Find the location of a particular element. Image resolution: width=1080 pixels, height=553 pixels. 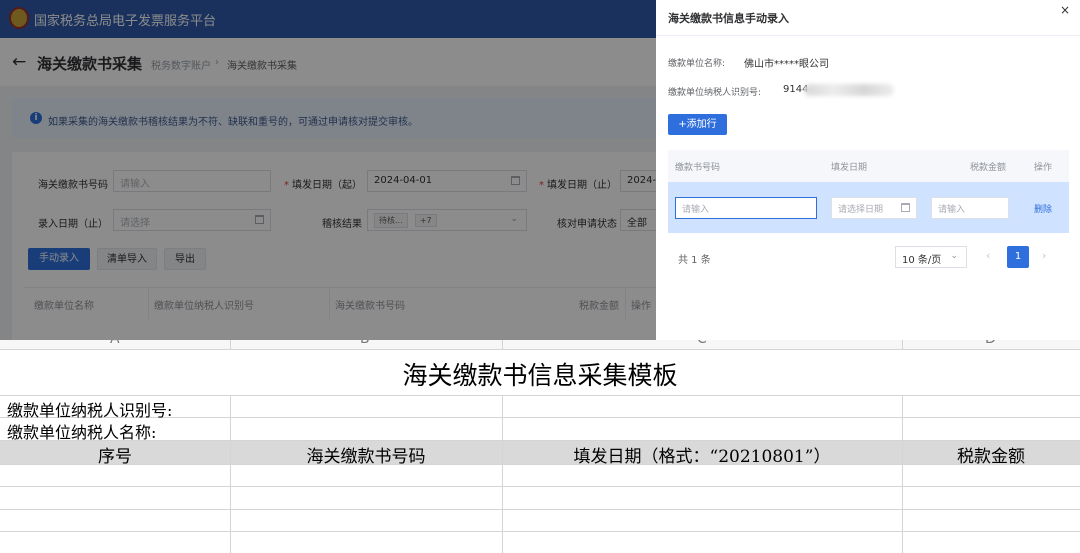

customs-no-placeholder: 请输入 is located at coordinates (696, 210).